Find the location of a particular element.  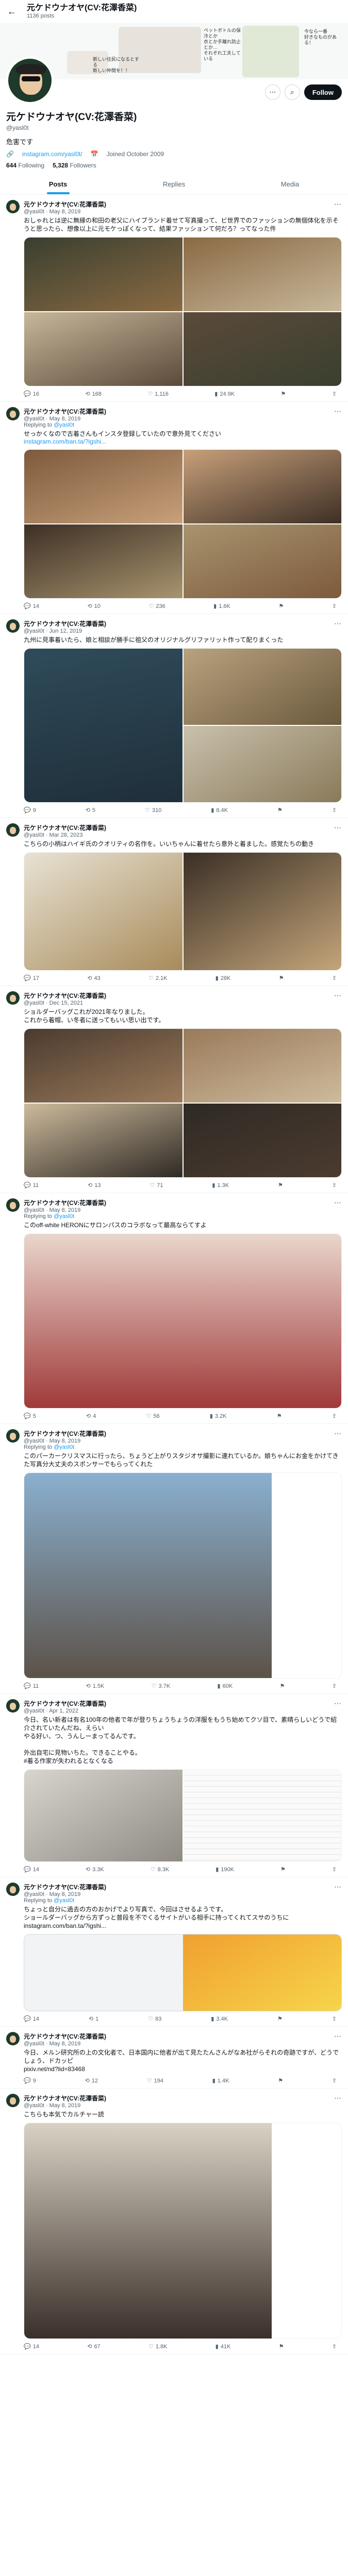

like-action: ♡ 194 is located at coordinates (155, 2080).